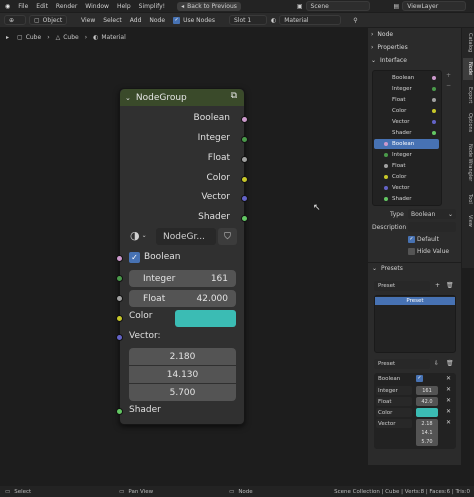 Image resolution: width=474 pixels, height=497 pixels. Describe the element at coordinates (427, 432) in the screenshot. I see `preset-vector-y: 14.1` at that location.